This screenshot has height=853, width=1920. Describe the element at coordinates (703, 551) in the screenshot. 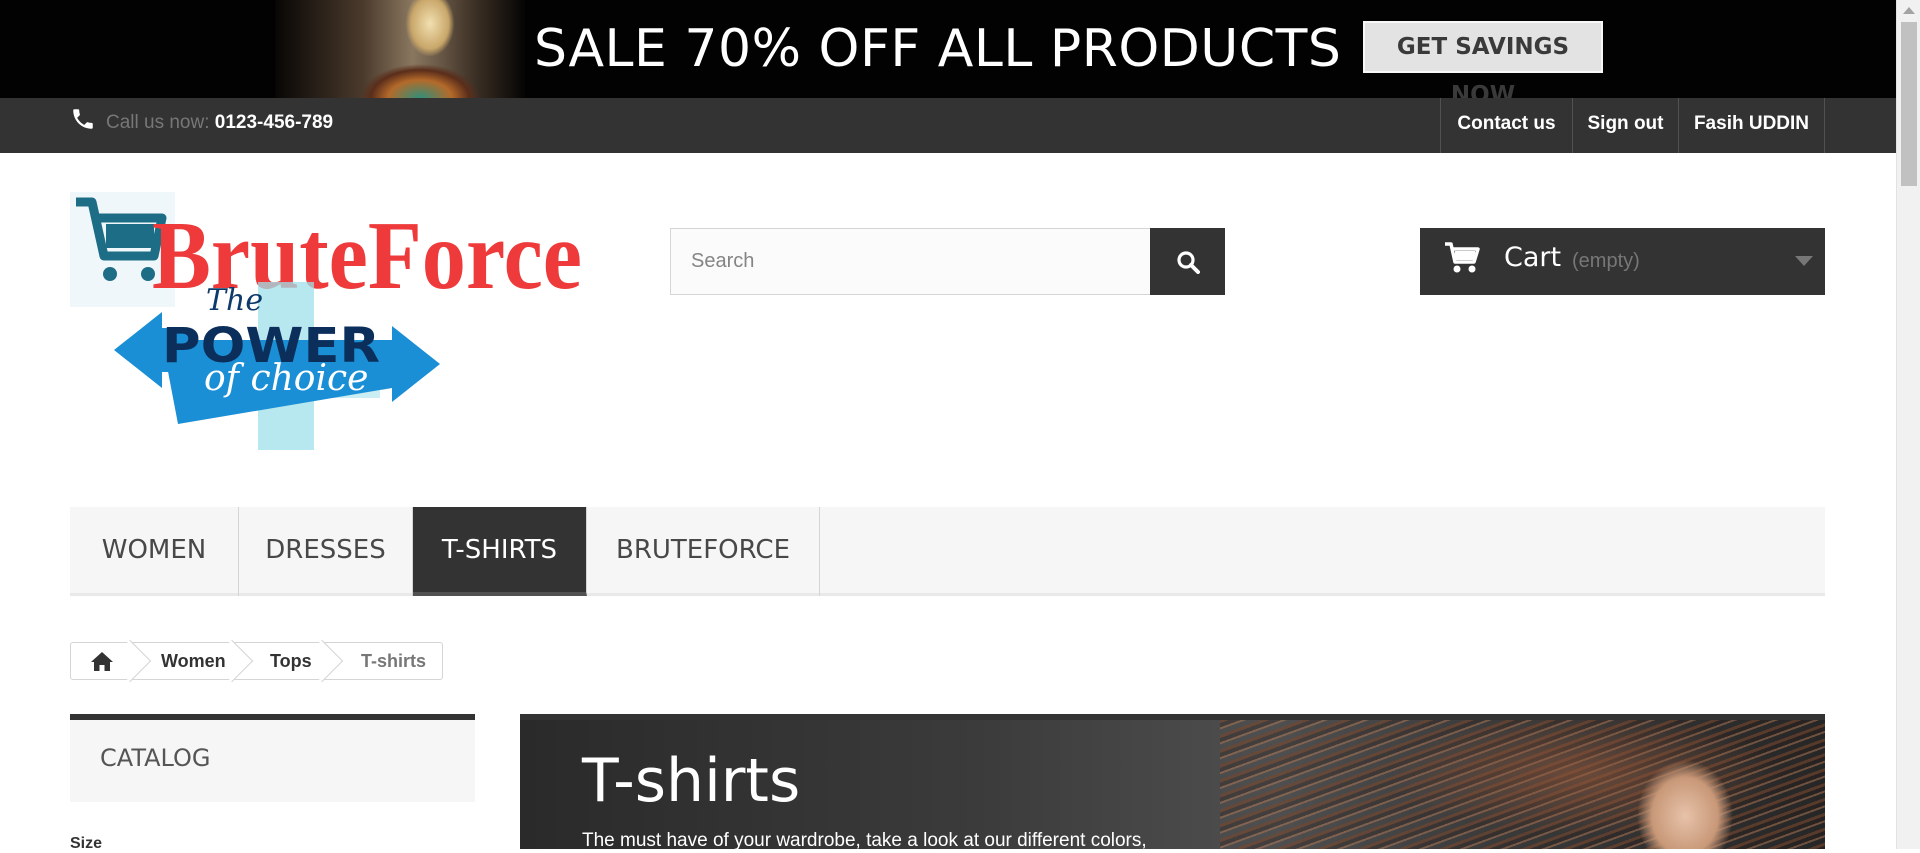

I see `menu-item-bruteforce: BRUTEFORCE` at that location.